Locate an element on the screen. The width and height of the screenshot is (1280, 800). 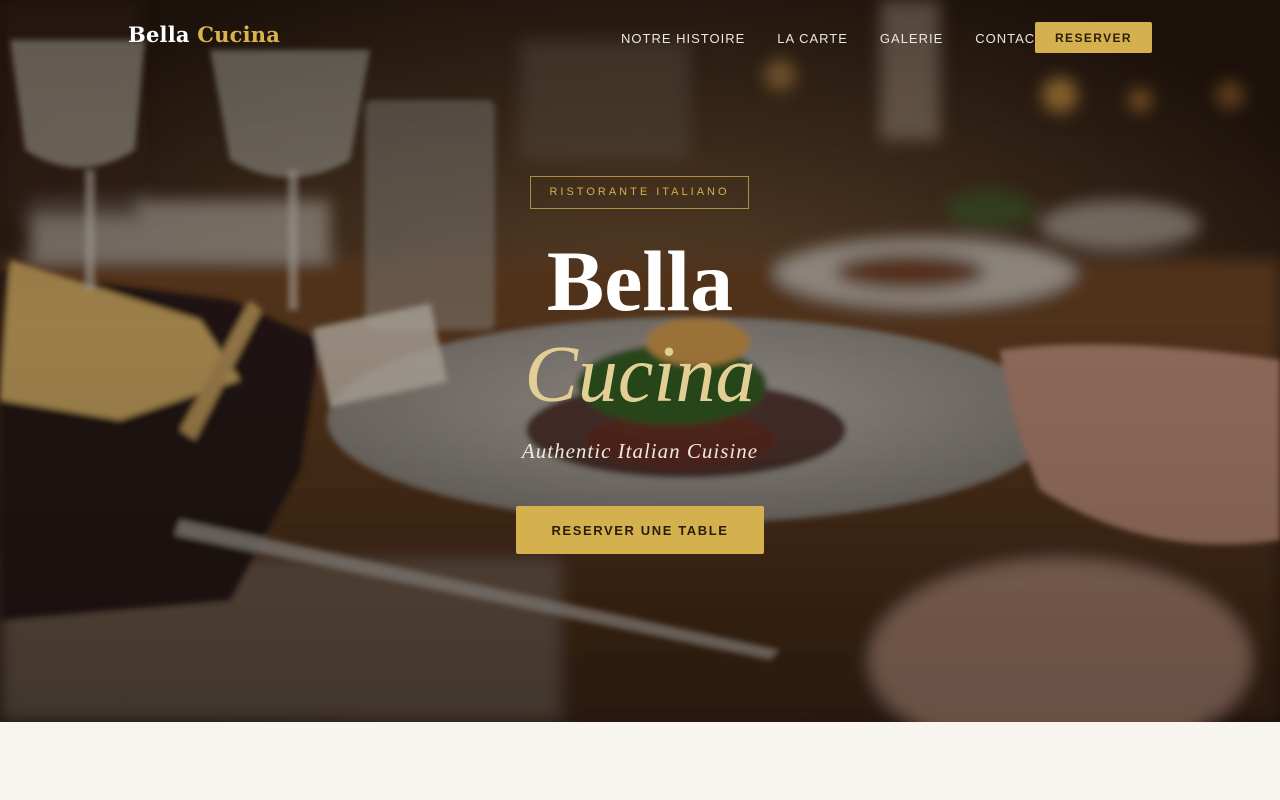
hero-title-line2: Cucina is located at coordinates (640, 375).